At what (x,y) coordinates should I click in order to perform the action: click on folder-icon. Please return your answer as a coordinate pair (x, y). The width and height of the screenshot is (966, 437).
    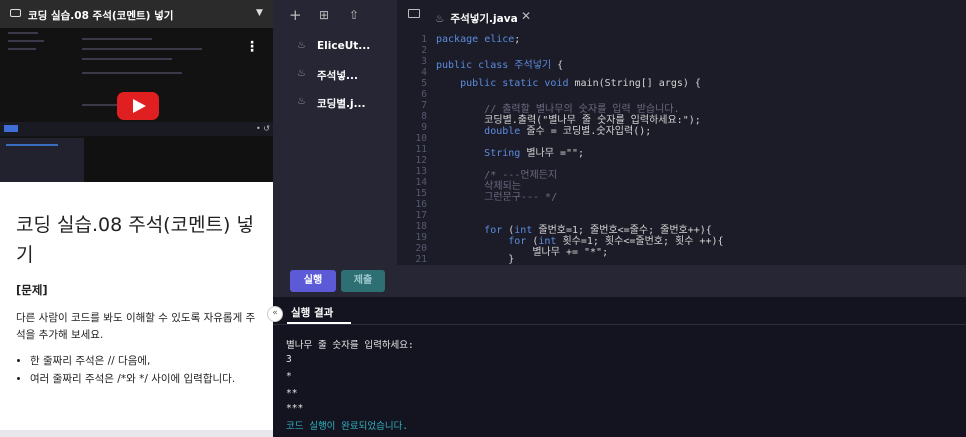
    Looking at the image, I should click on (414, 13).